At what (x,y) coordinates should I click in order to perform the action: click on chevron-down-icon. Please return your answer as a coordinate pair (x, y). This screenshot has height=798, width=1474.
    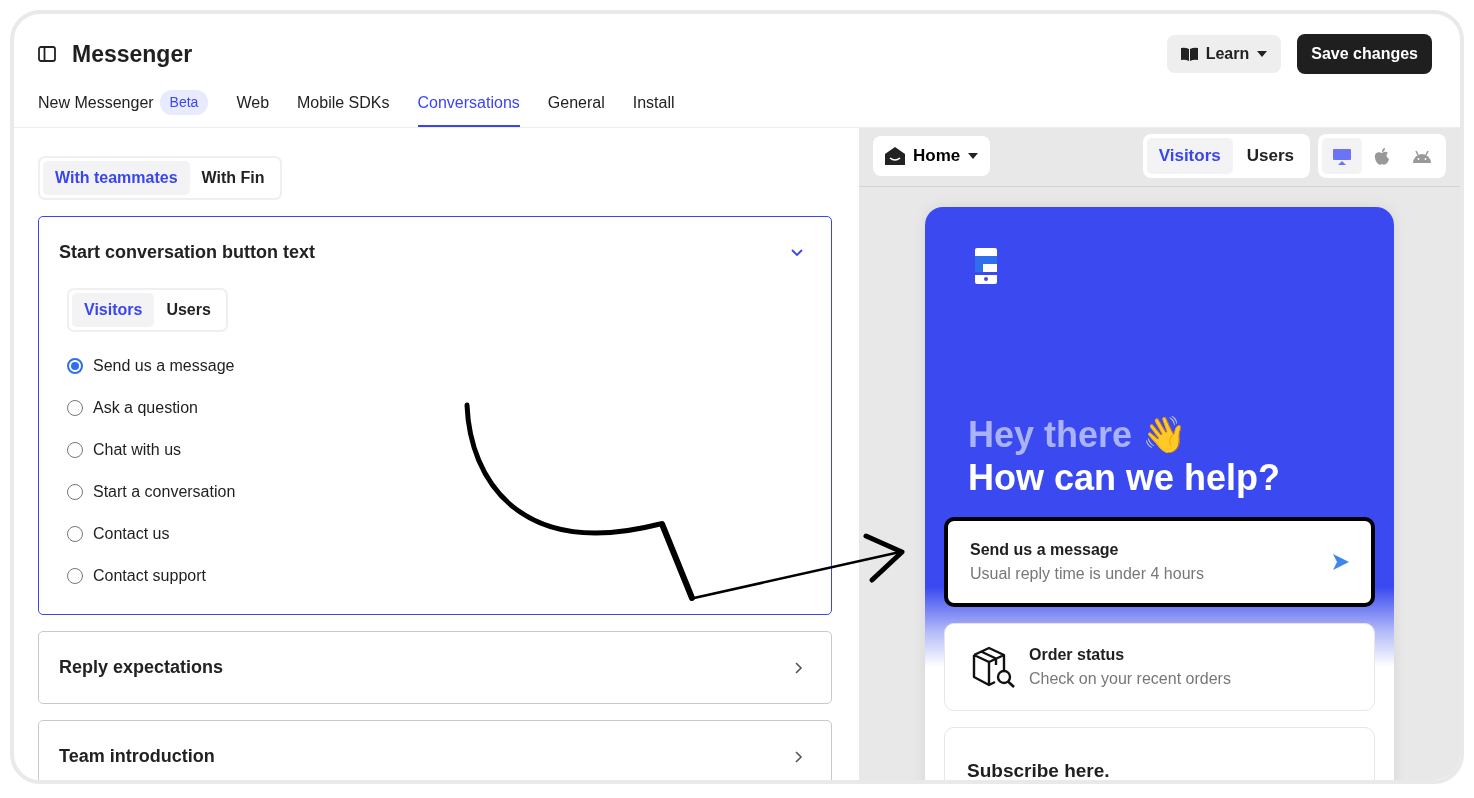
    Looking at the image, I should click on (797, 252).